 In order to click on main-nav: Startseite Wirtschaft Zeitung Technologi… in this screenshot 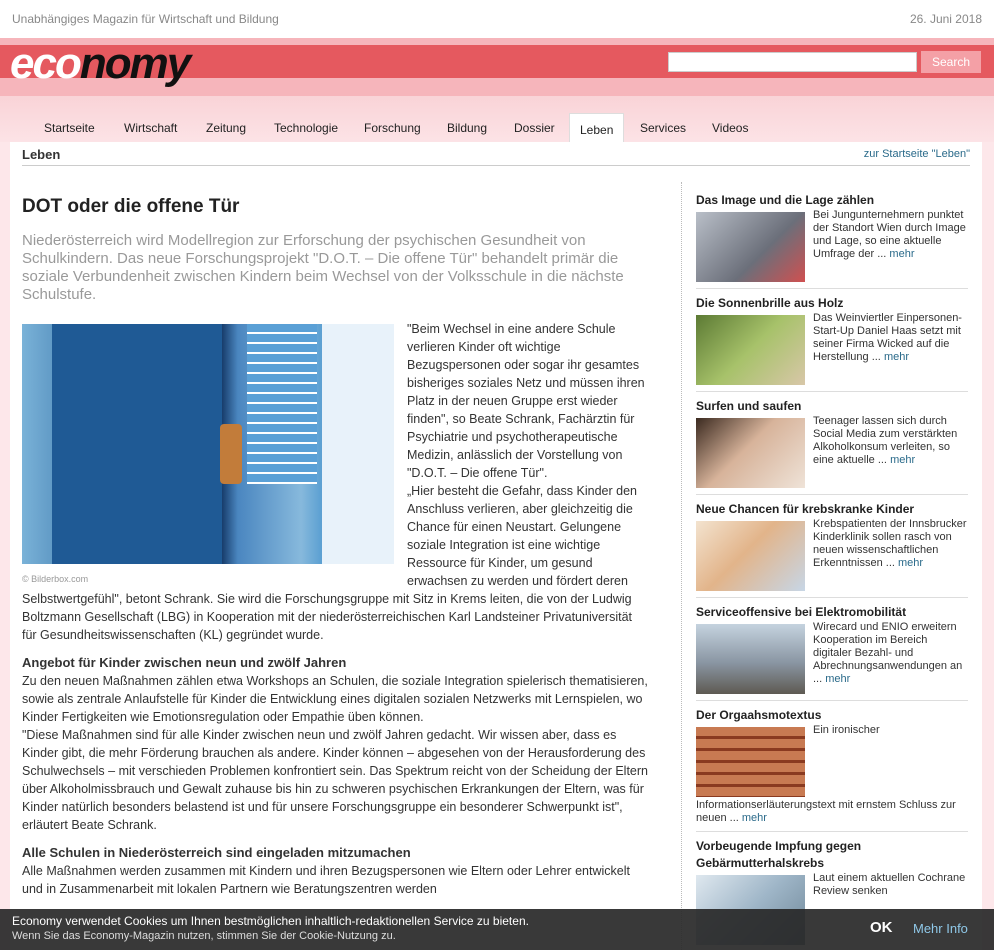, I will do `click(497, 119)`.